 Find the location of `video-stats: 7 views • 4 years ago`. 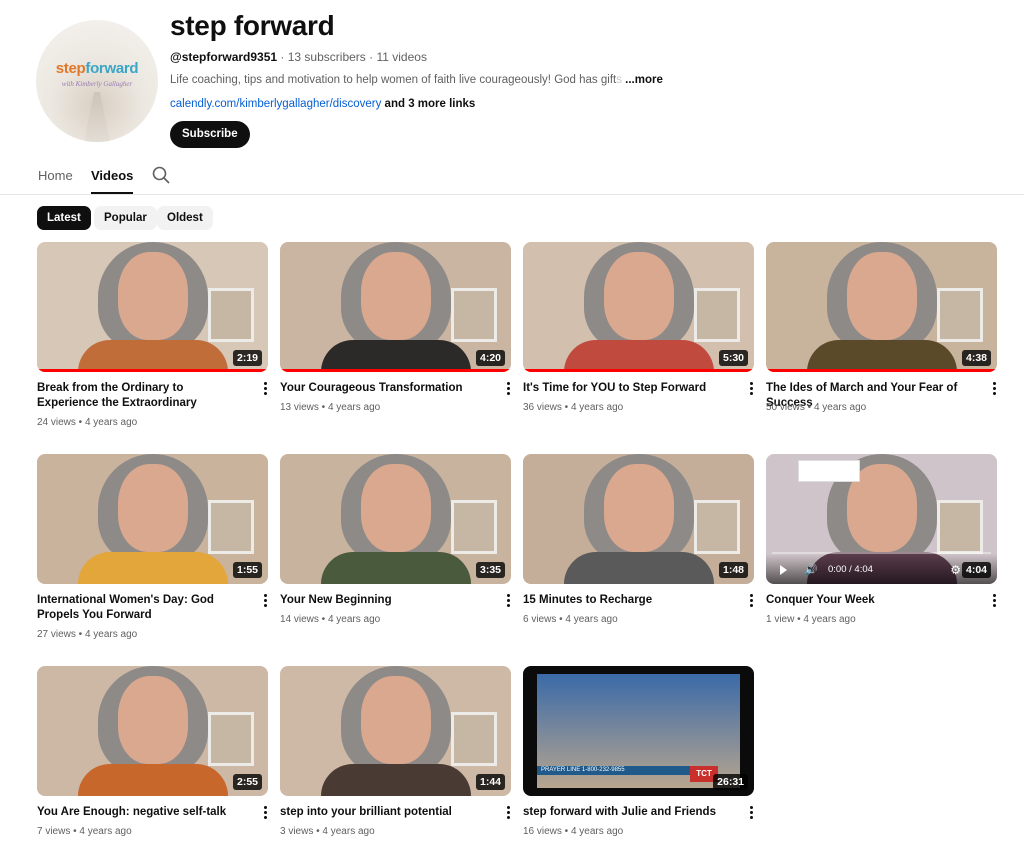

video-stats: 7 views • 4 years ago is located at coordinates (84, 831).